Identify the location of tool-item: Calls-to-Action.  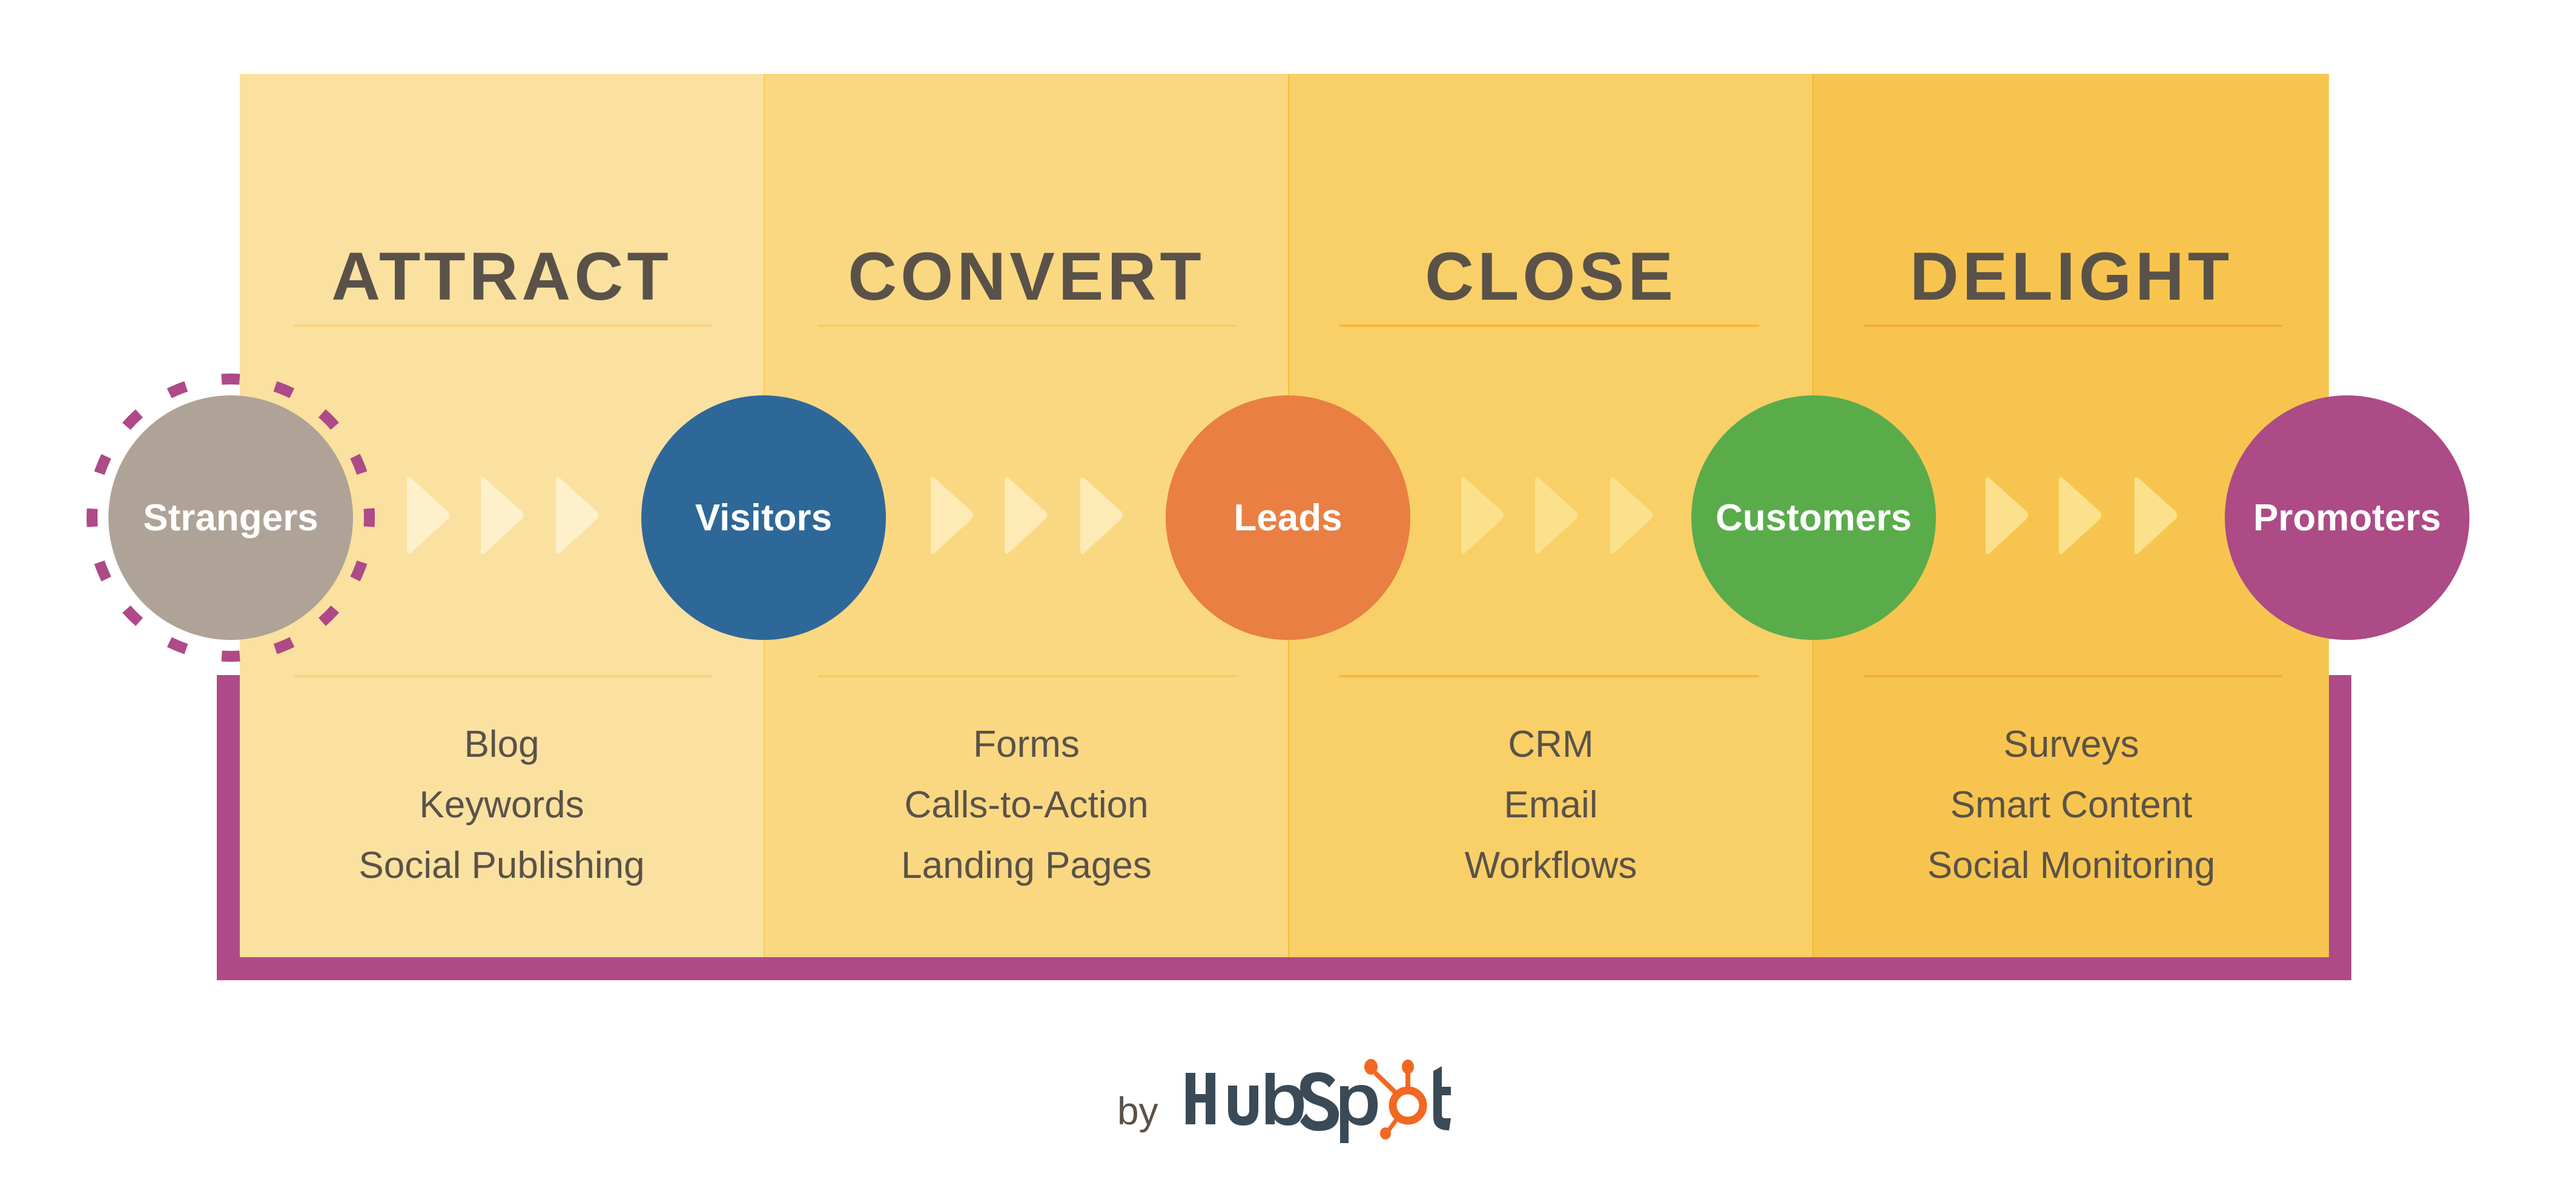
(1026, 805).